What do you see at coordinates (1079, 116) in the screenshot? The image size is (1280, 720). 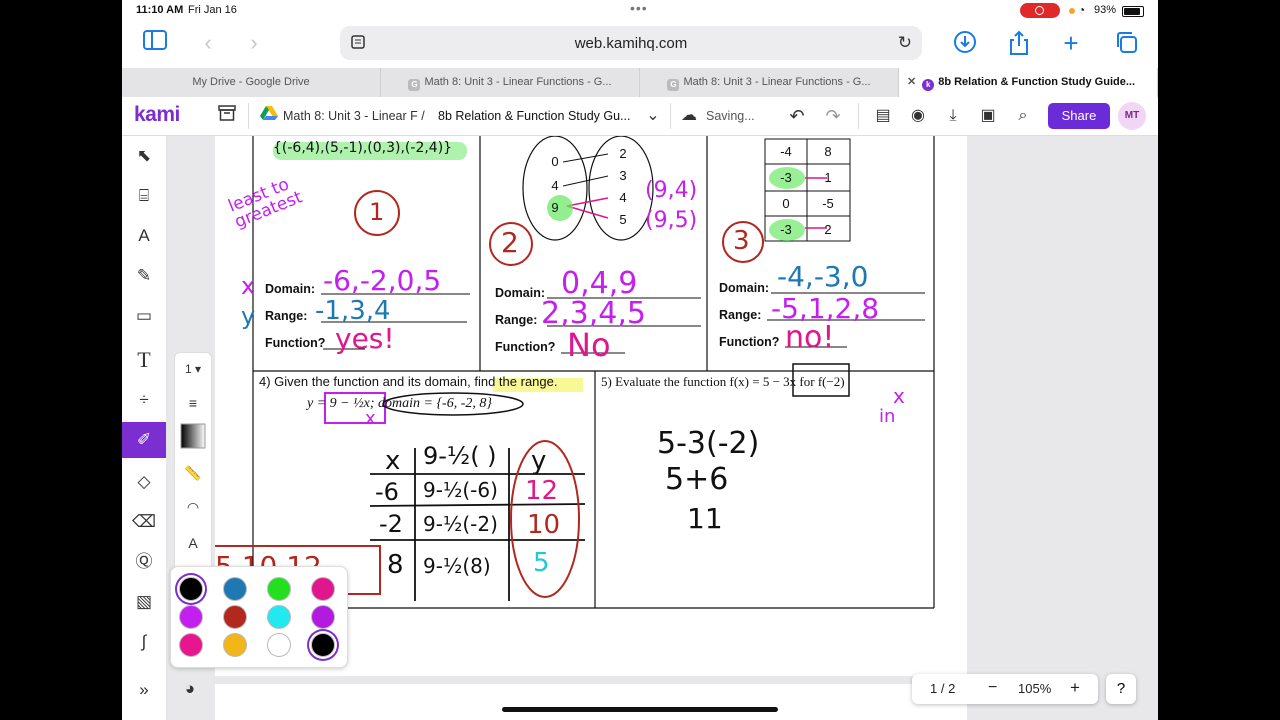 I see `share-button: Share` at bounding box center [1079, 116].